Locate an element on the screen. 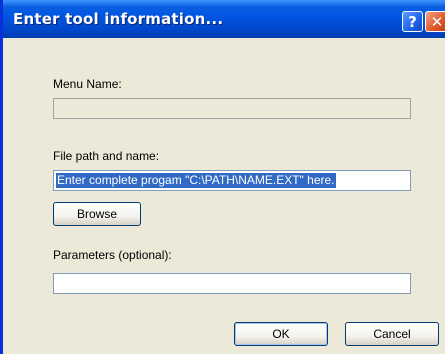 Image resolution: width=445 pixels, height=354 pixels. ok-mnemonic: O is located at coordinates (277, 334).